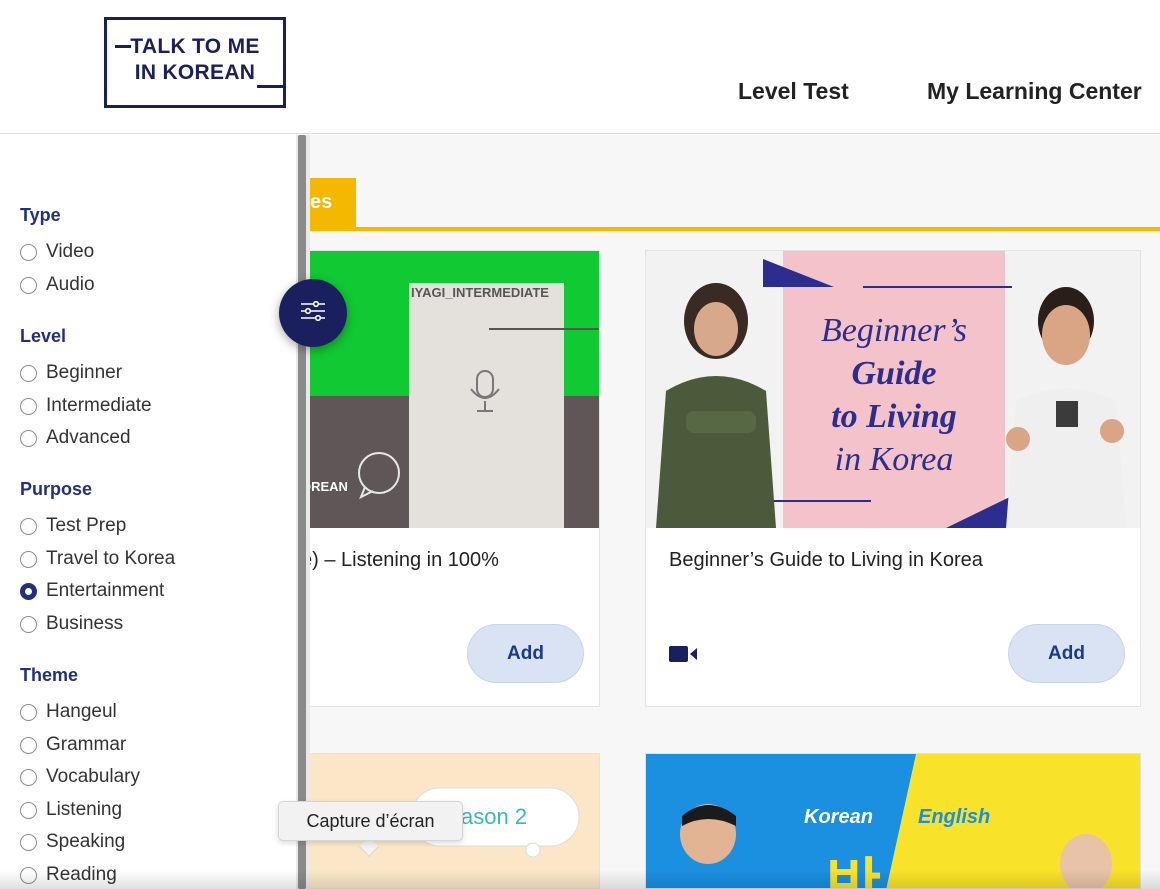  I want to click on filter-heading-theme: Theme, so click(49, 675).